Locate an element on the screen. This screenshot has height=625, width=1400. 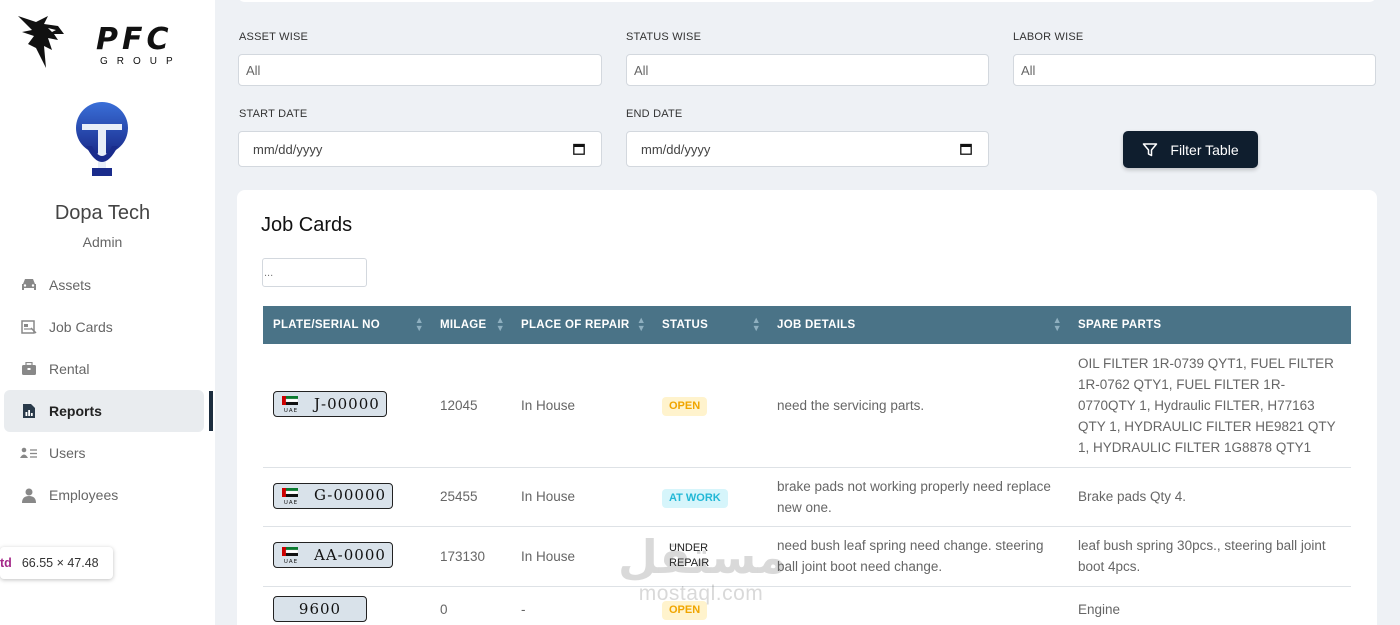
brand-logo: PFC GROUP is located at coordinates (104, 40).